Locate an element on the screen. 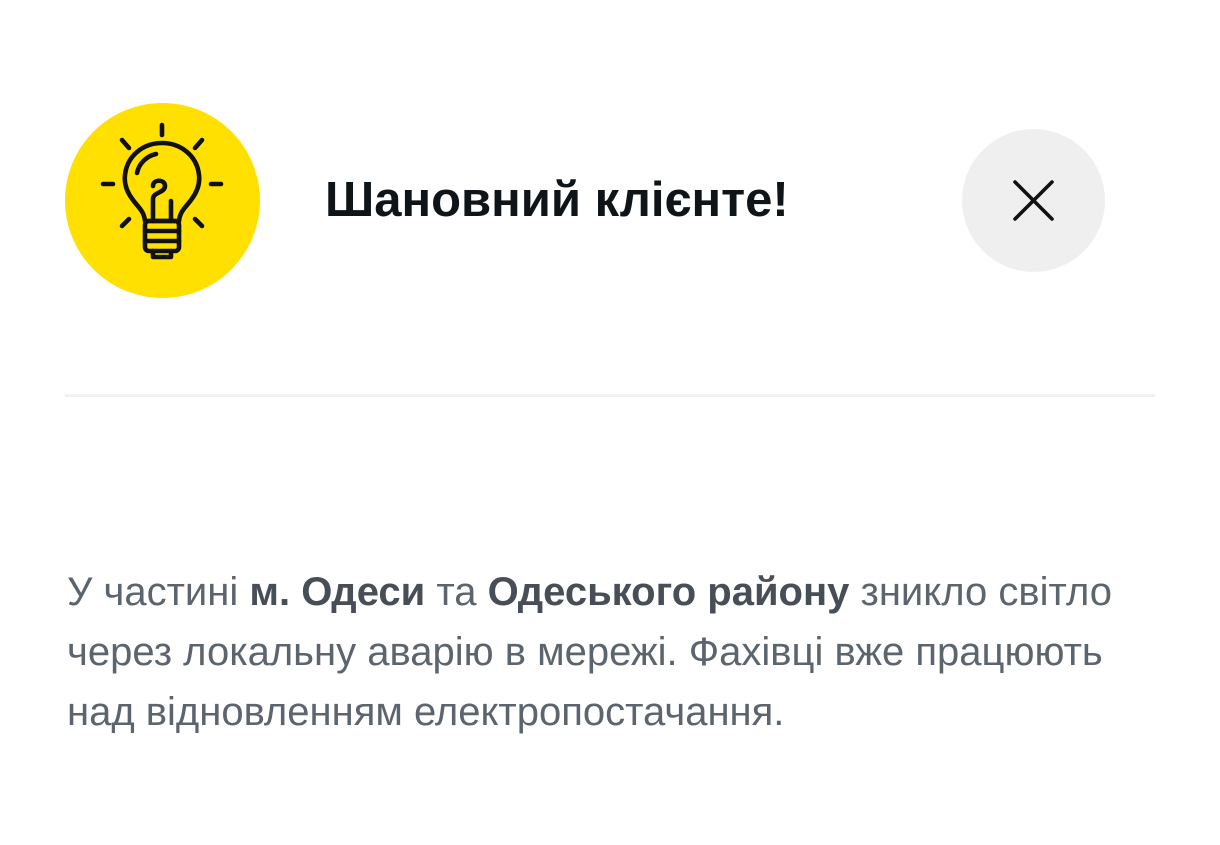 The width and height of the screenshot is (1220, 845). close-icon is located at coordinates (1033, 200).